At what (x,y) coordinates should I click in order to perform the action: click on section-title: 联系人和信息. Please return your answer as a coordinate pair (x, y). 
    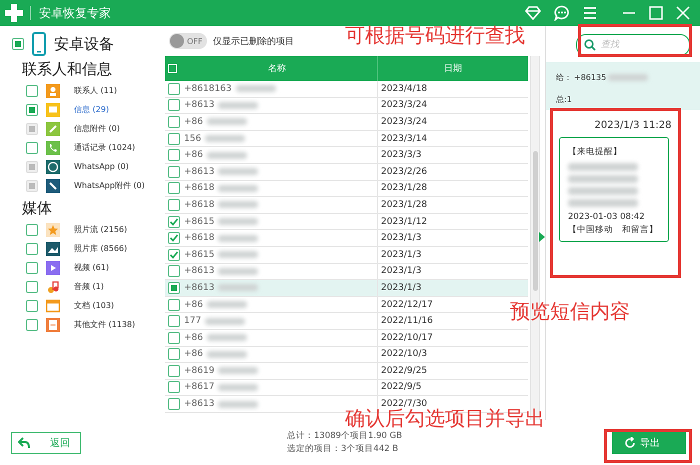
    Looking at the image, I should click on (67, 69).